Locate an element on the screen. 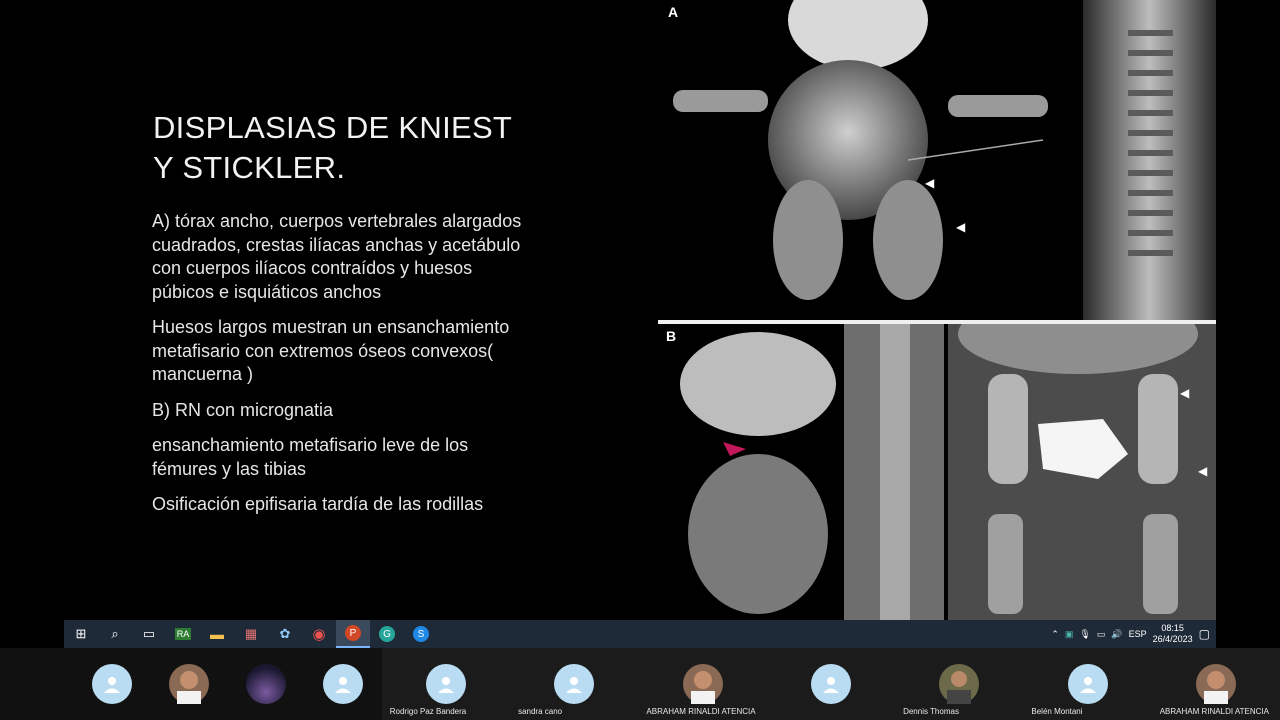 This screenshot has width=1280, height=720. file-explorer-icon: ▬ is located at coordinates (217, 634).